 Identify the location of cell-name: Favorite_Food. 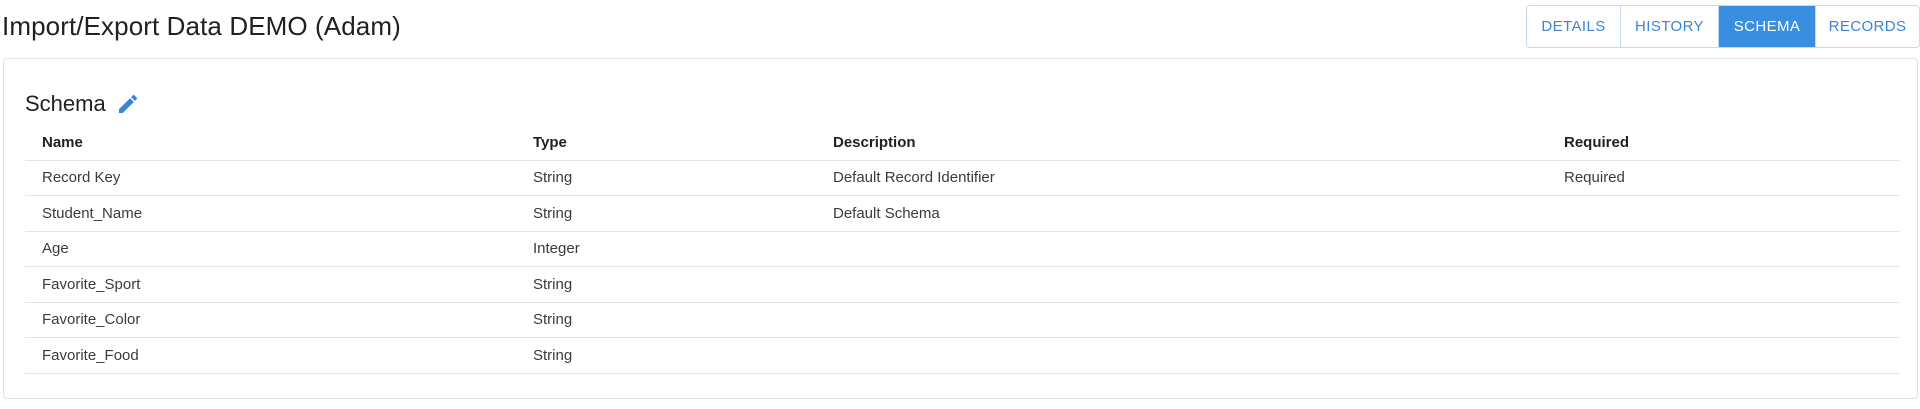
(270, 355).